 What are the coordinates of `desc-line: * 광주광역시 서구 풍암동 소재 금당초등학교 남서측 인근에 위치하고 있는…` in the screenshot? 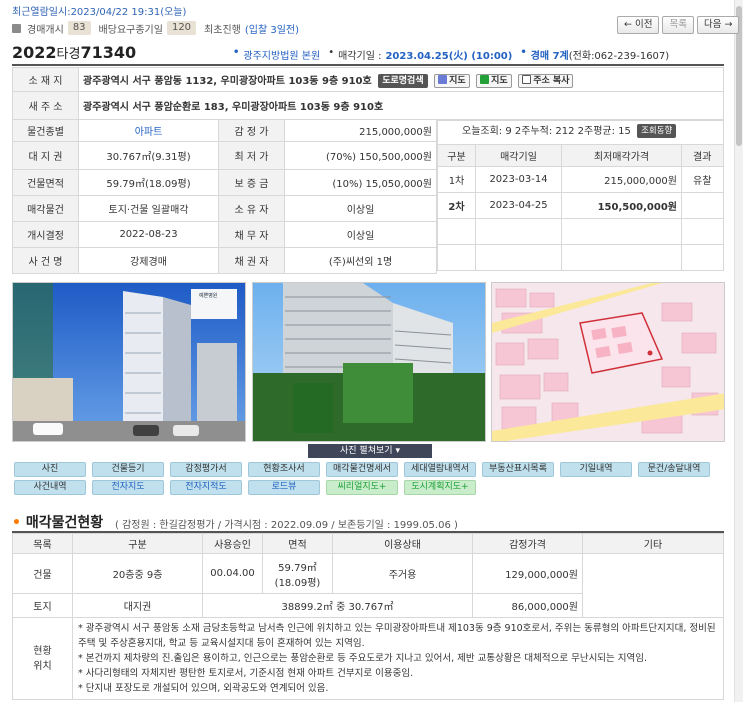 It's located at (397, 636).